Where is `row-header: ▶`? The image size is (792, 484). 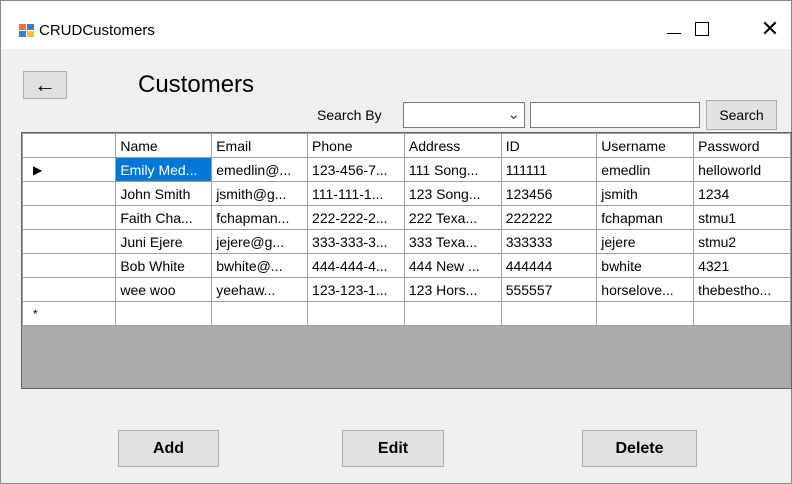 row-header: ▶ is located at coordinates (69, 169).